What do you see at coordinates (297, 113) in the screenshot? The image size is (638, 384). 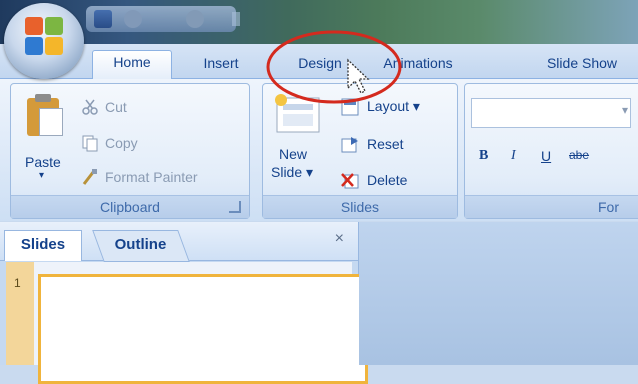 I see `new-slide-icon` at bounding box center [297, 113].